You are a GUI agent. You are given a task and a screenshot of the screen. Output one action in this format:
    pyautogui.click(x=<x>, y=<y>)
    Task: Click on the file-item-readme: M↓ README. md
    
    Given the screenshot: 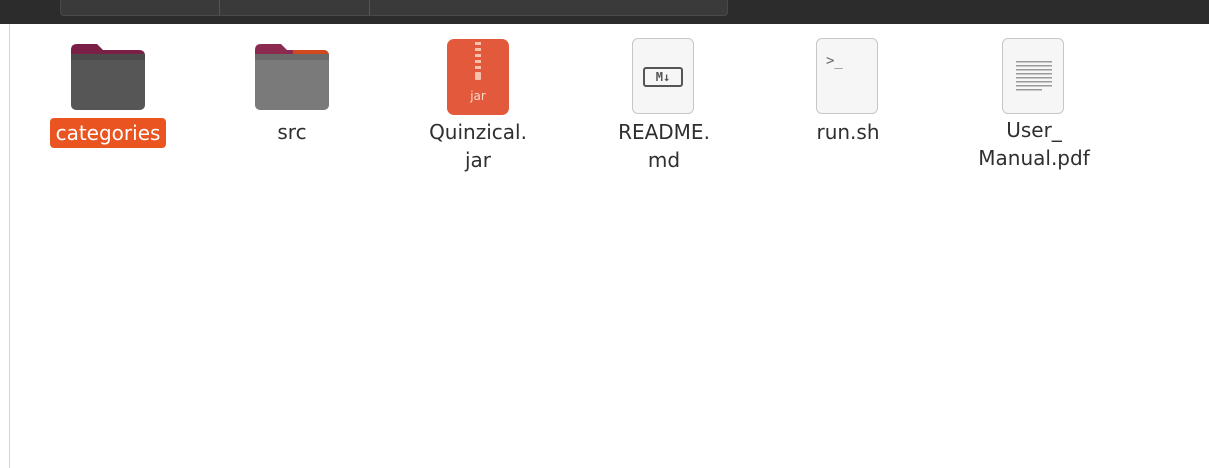 What is the action you would take?
    pyautogui.click(x=664, y=106)
    